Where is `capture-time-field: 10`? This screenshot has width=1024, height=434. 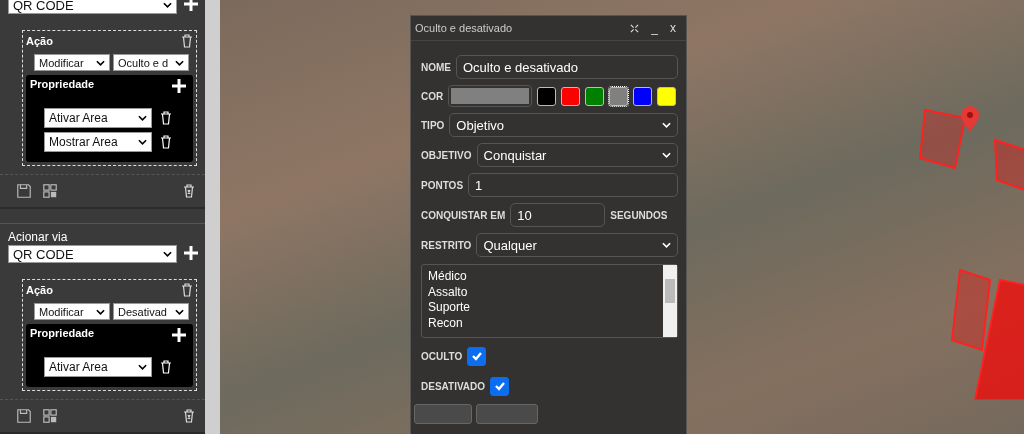 capture-time-field: 10 is located at coordinates (558, 215).